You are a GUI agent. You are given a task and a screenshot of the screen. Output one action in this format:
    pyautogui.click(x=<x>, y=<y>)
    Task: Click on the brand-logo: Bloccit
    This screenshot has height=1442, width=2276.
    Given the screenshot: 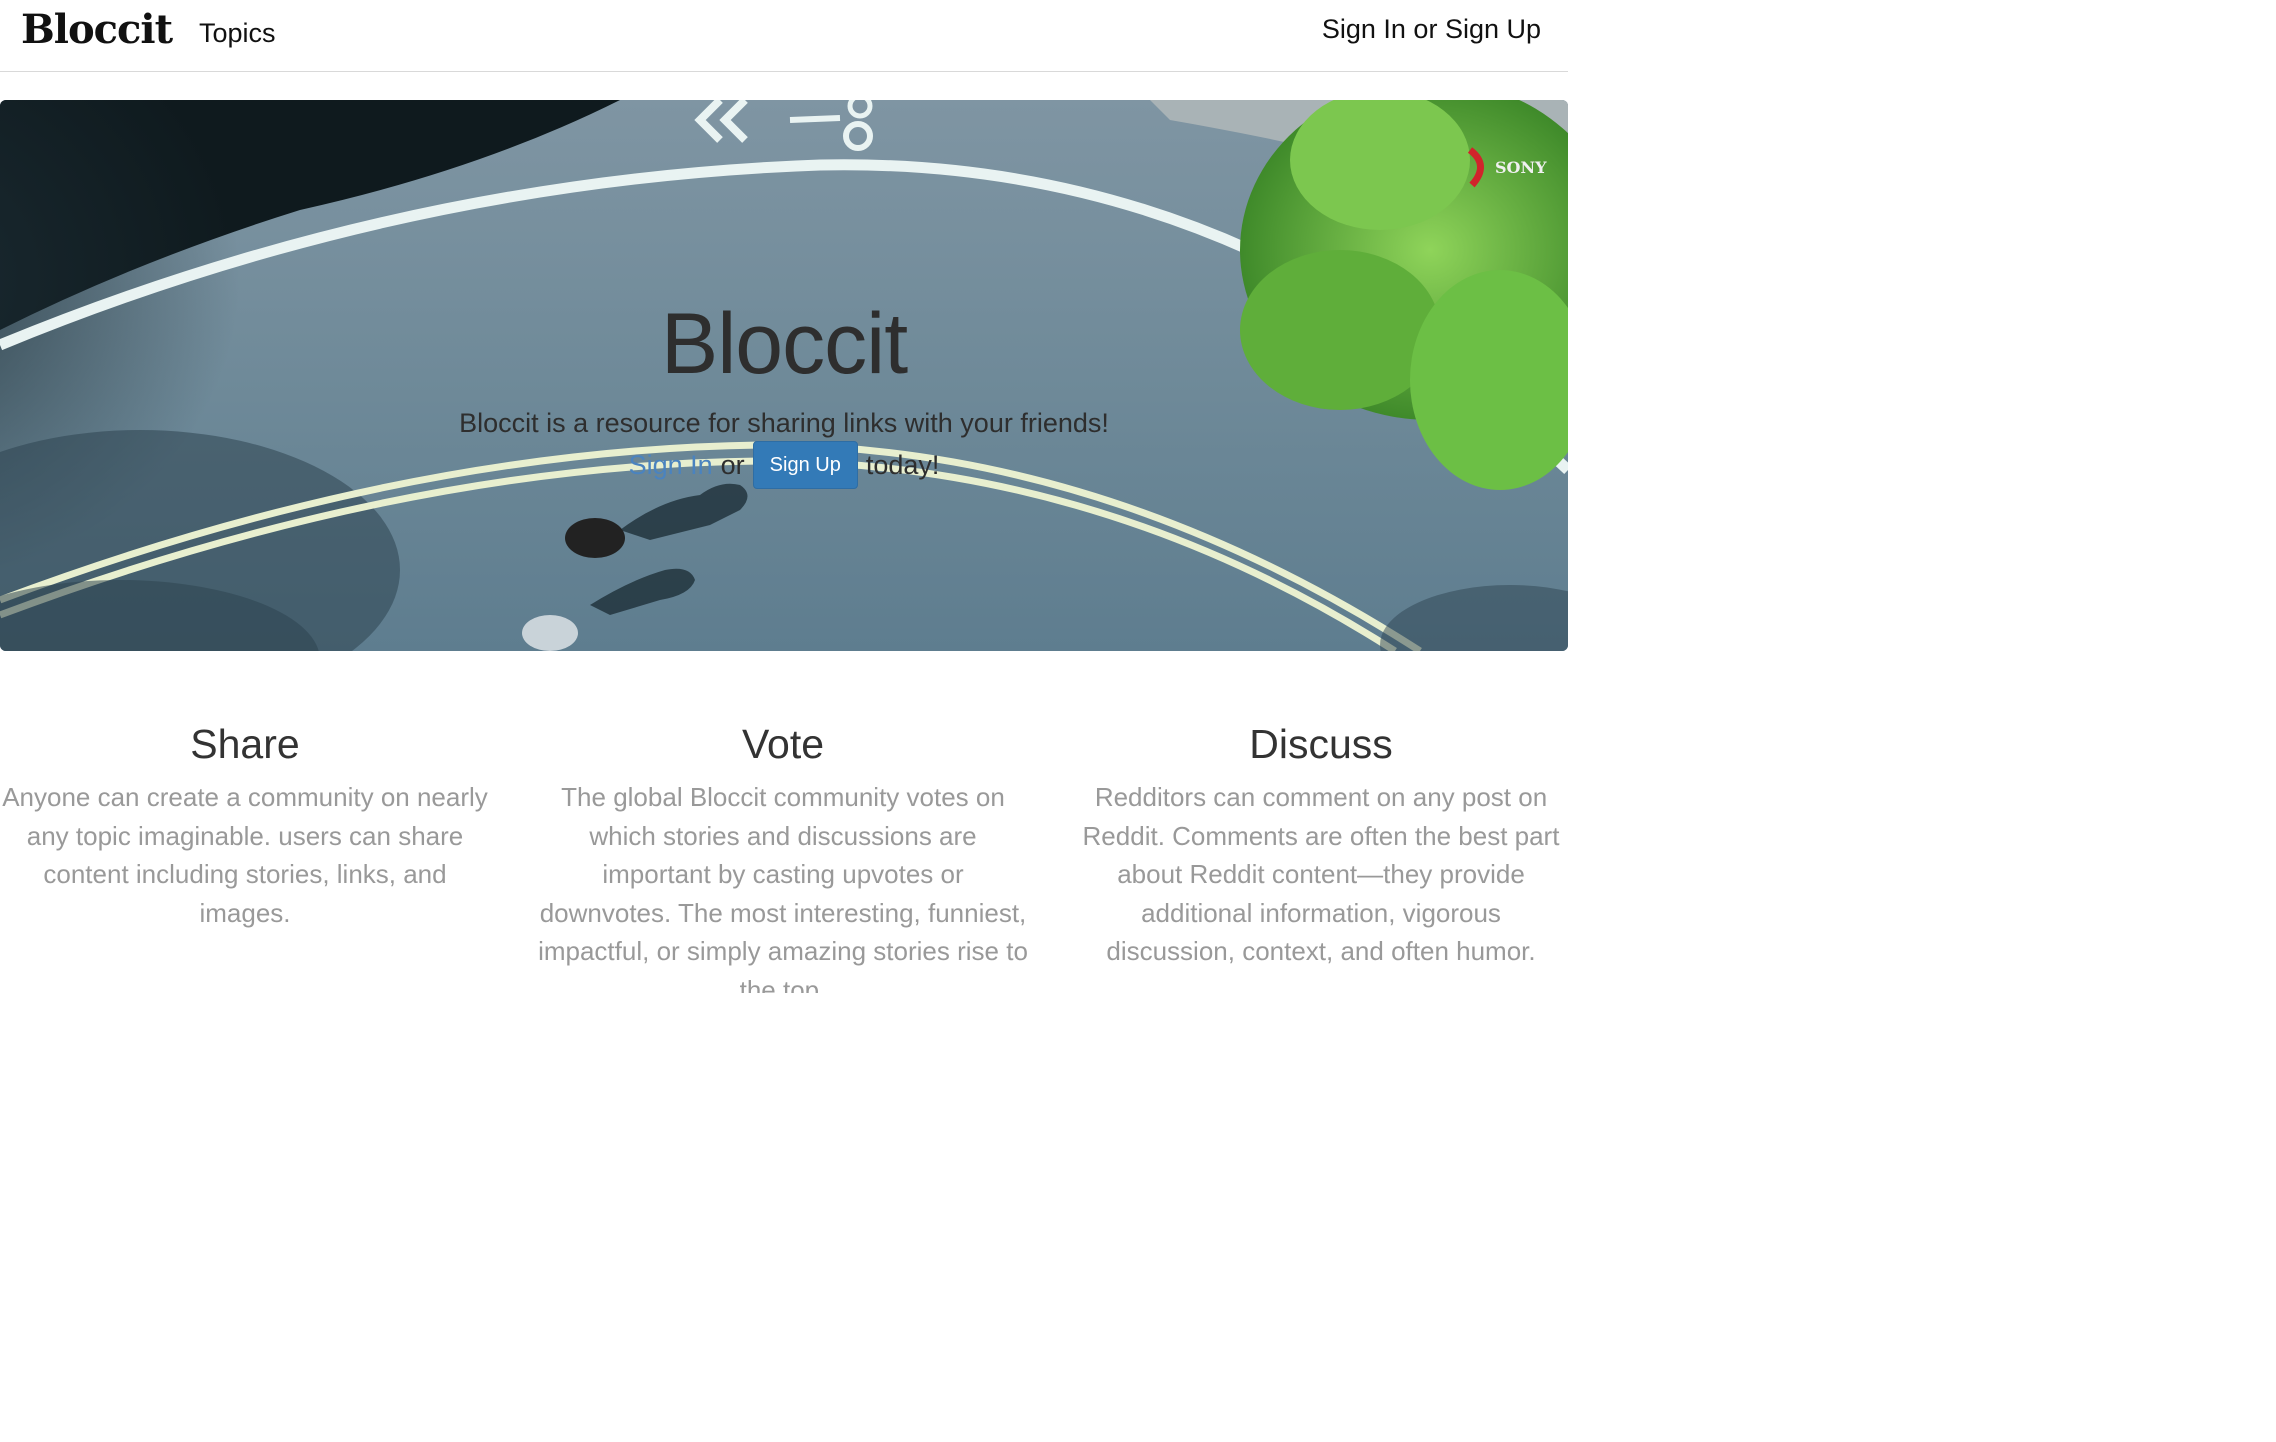 What is the action you would take?
    pyautogui.click(x=97, y=30)
    